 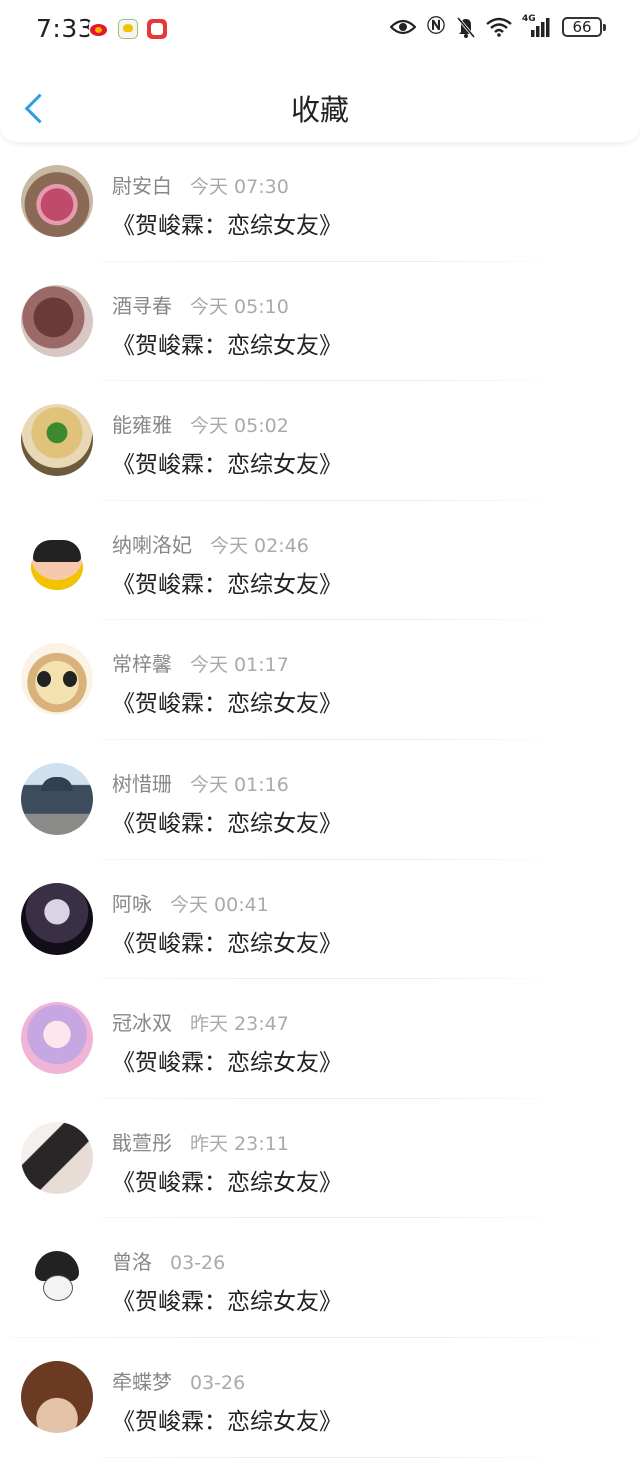 What do you see at coordinates (65, 28) in the screenshot?
I see `status-time: 7:33` at bounding box center [65, 28].